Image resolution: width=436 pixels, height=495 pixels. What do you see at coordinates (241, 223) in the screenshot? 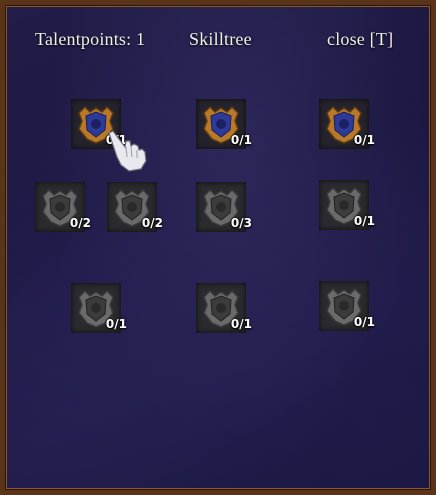
I see `skill-rank: 0/3` at bounding box center [241, 223].